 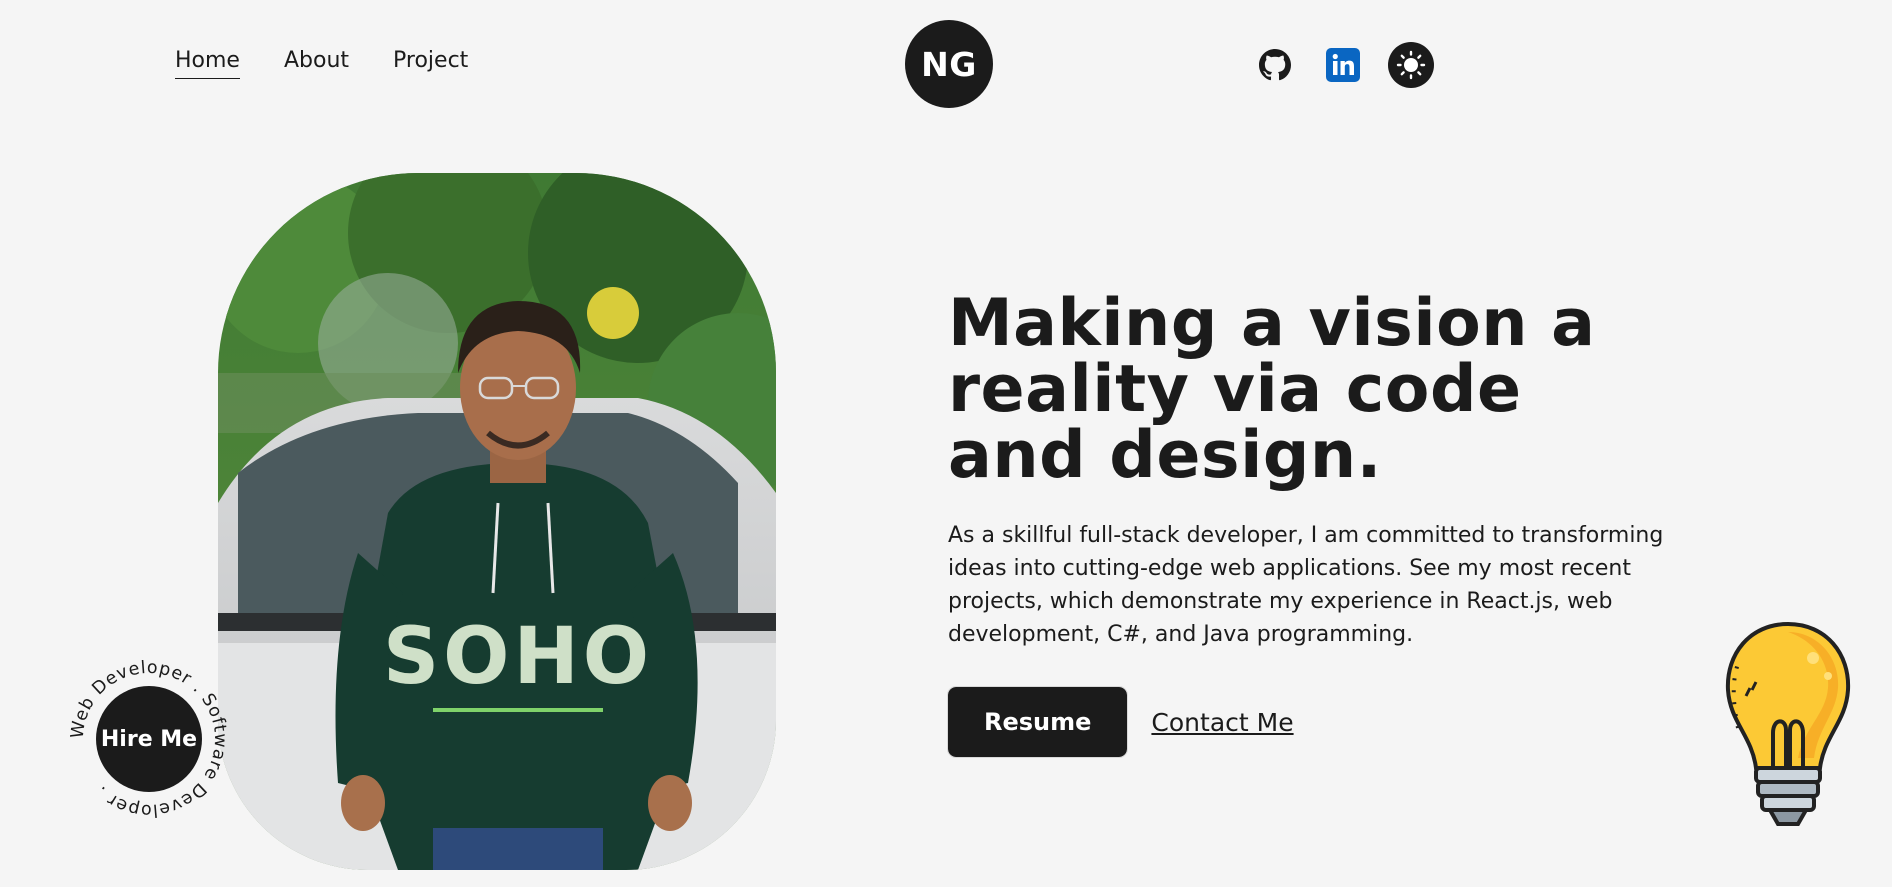 I want to click on github-link, so click(x=1275, y=65).